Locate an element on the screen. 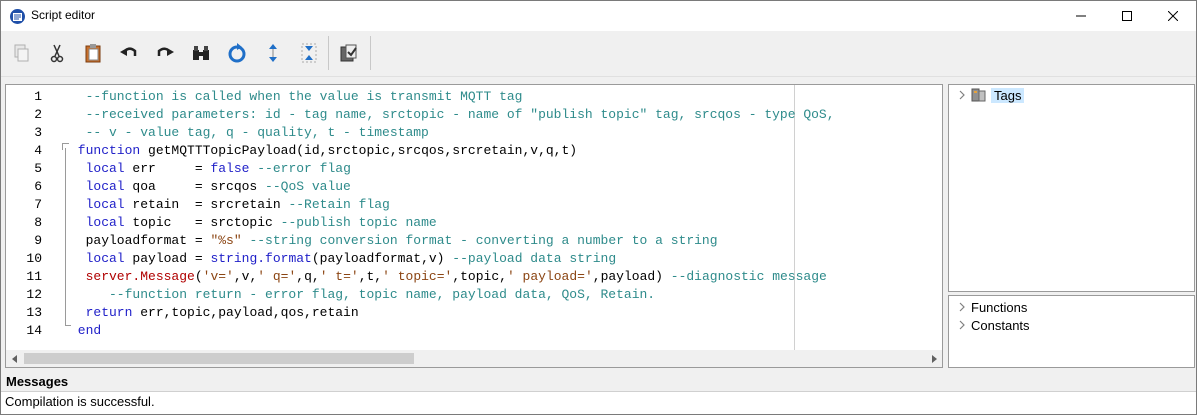 Image resolution: width=1197 pixels, height=415 pixels. code-token: payloadformat = is located at coordinates (140, 240).